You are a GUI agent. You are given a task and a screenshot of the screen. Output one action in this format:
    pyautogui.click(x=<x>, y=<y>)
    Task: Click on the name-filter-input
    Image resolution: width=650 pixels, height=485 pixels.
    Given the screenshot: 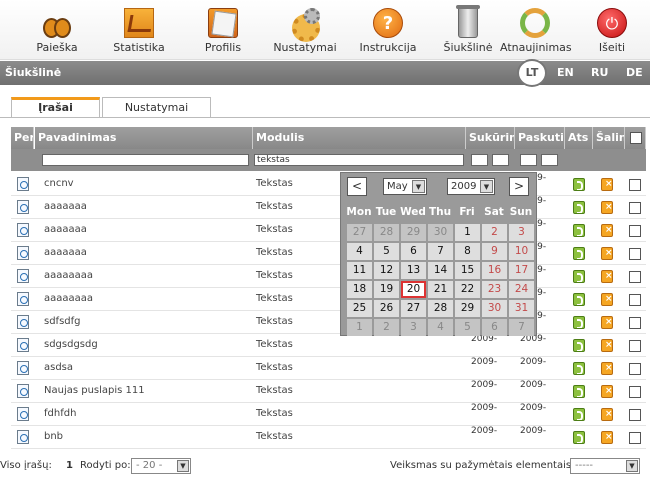 What is the action you would take?
    pyautogui.click(x=145, y=160)
    